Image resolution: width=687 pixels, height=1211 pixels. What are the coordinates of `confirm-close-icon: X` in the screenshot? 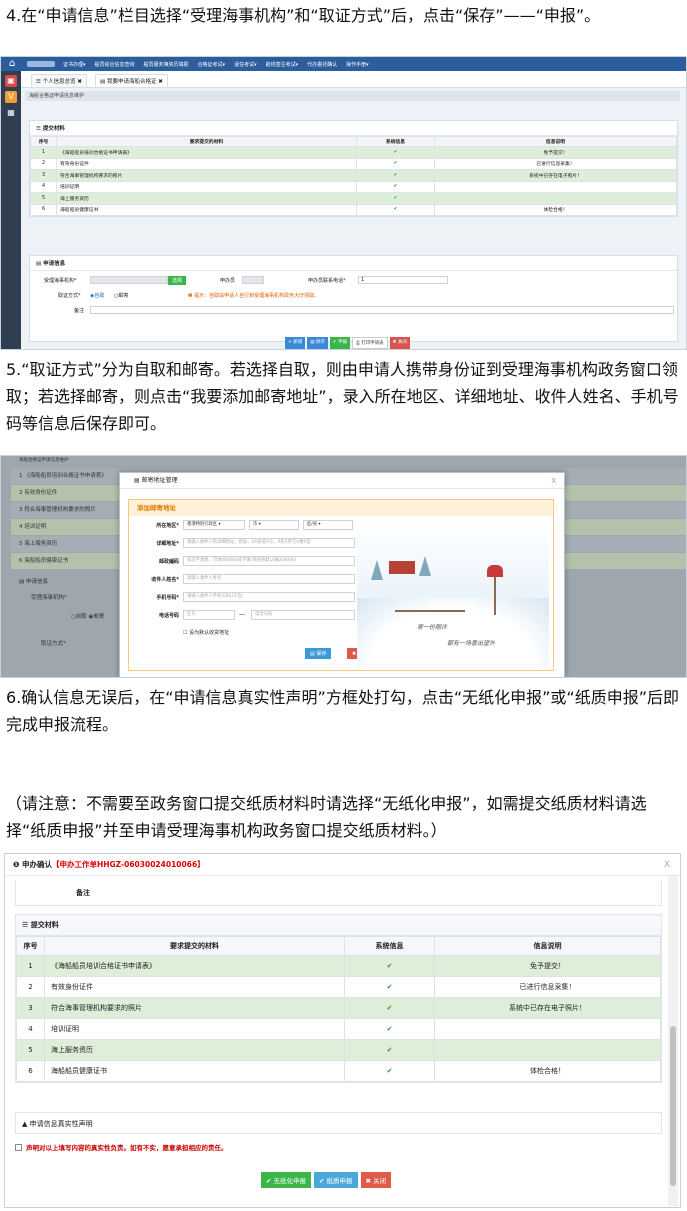 It's located at (667, 865).